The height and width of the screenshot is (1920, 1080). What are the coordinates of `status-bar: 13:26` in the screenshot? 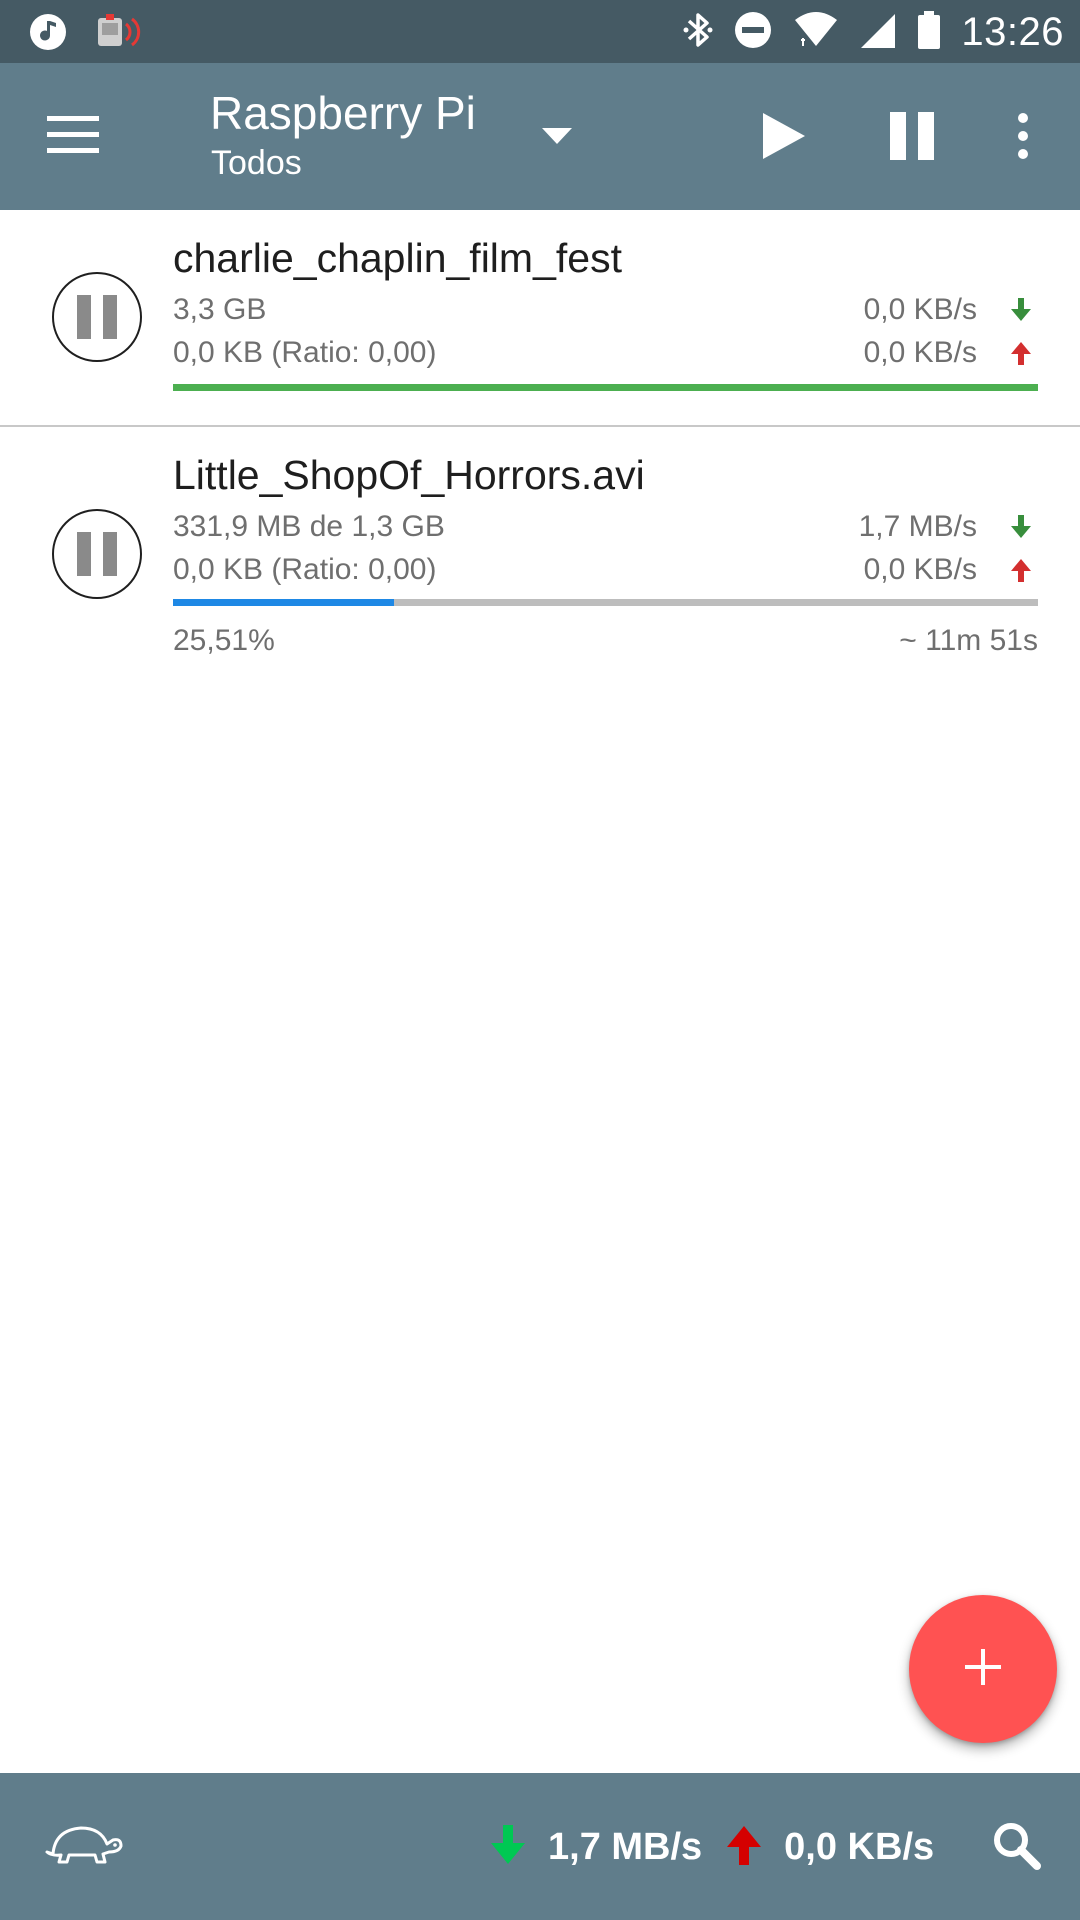 It's located at (540, 31).